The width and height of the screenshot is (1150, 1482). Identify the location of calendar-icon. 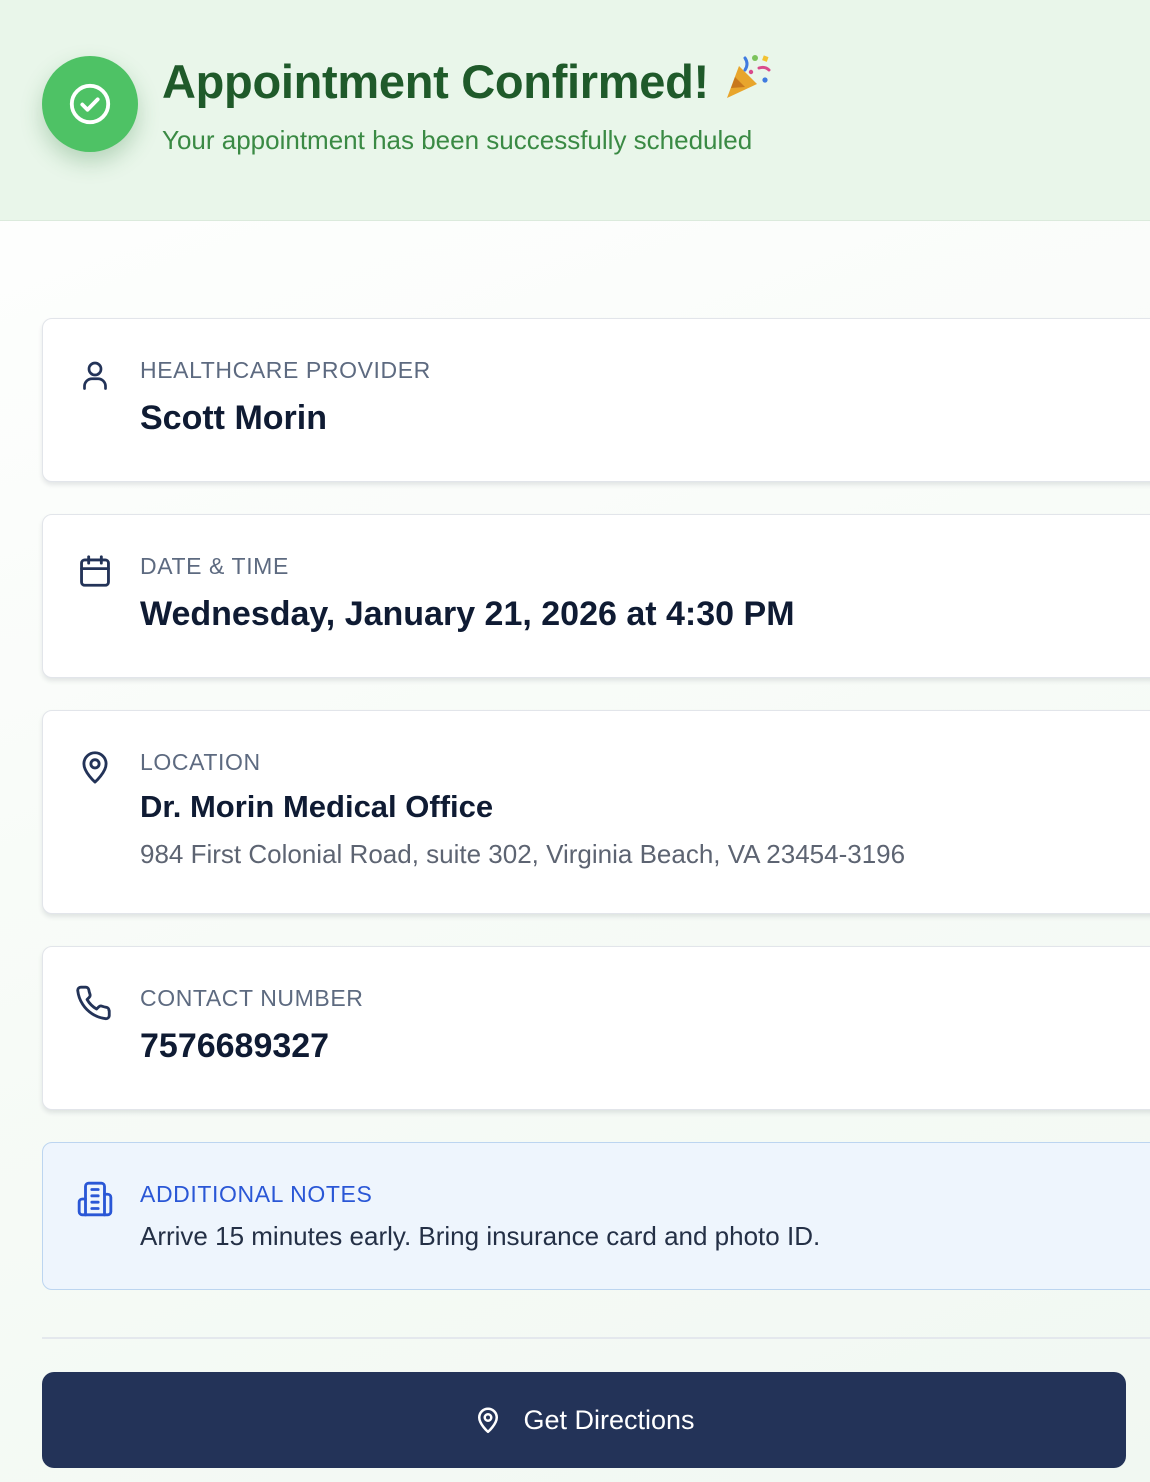
(95, 571).